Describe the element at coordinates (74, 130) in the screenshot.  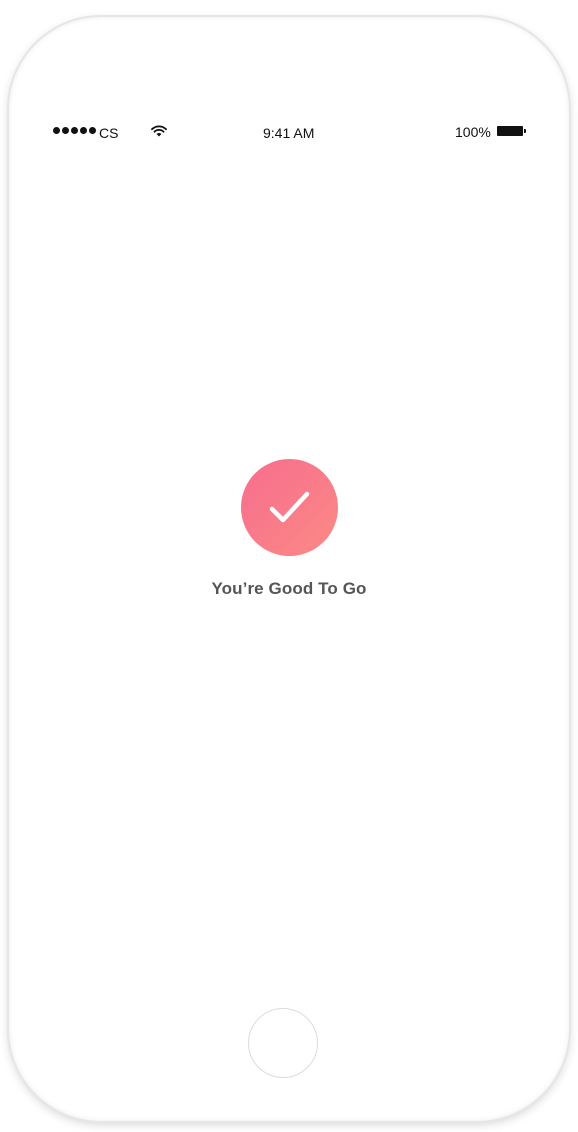
I see `signal-strength-icon` at that location.